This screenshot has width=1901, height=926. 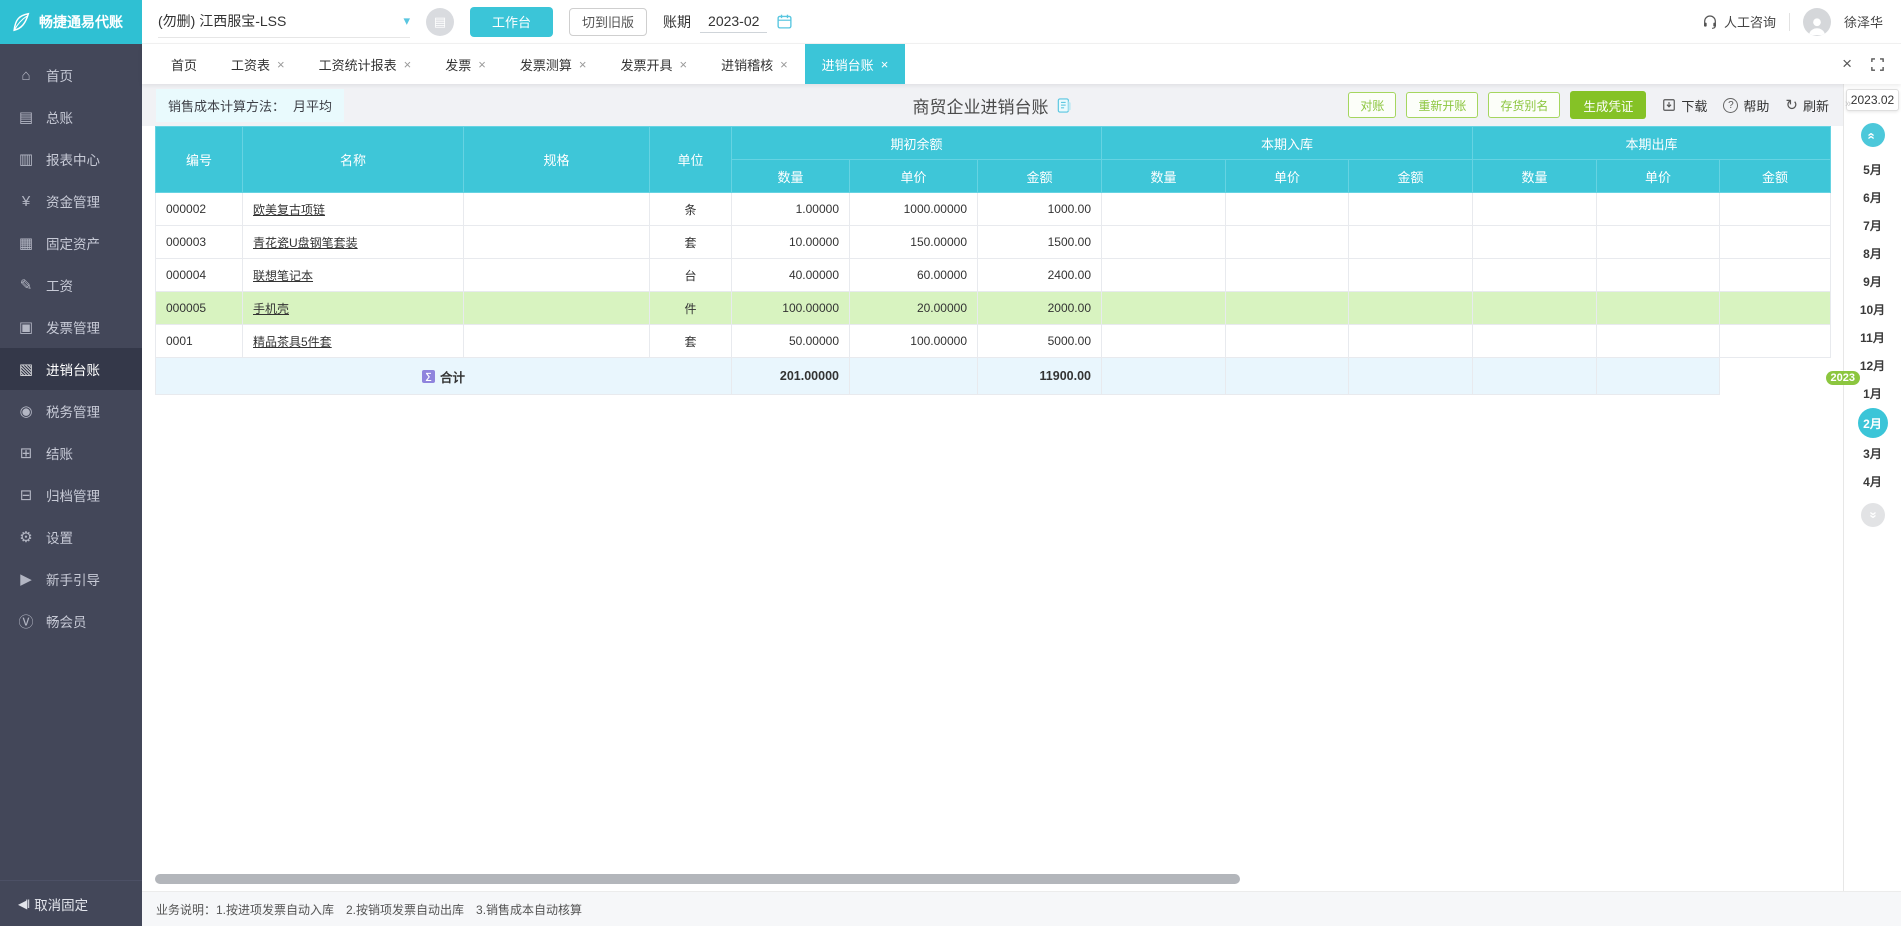 I want to click on inventory-alias-button: 存货别名, so click(x=1524, y=105).